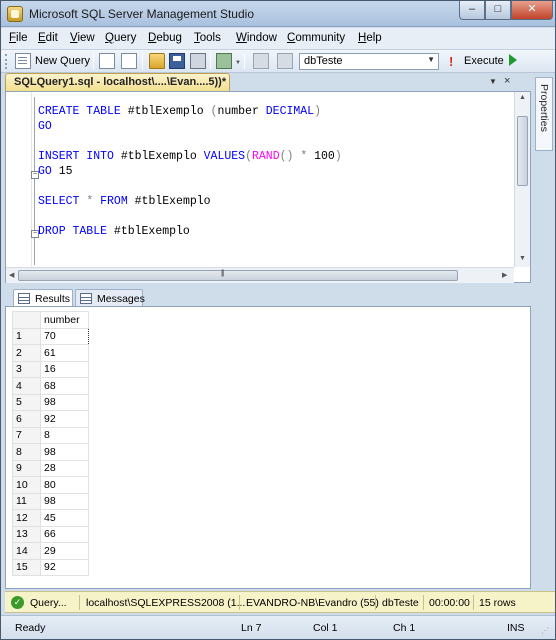 Image resolution: width=556 pixels, height=640 pixels. Describe the element at coordinates (472, 10) in the screenshot. I see `minimize-button: –` at that location.